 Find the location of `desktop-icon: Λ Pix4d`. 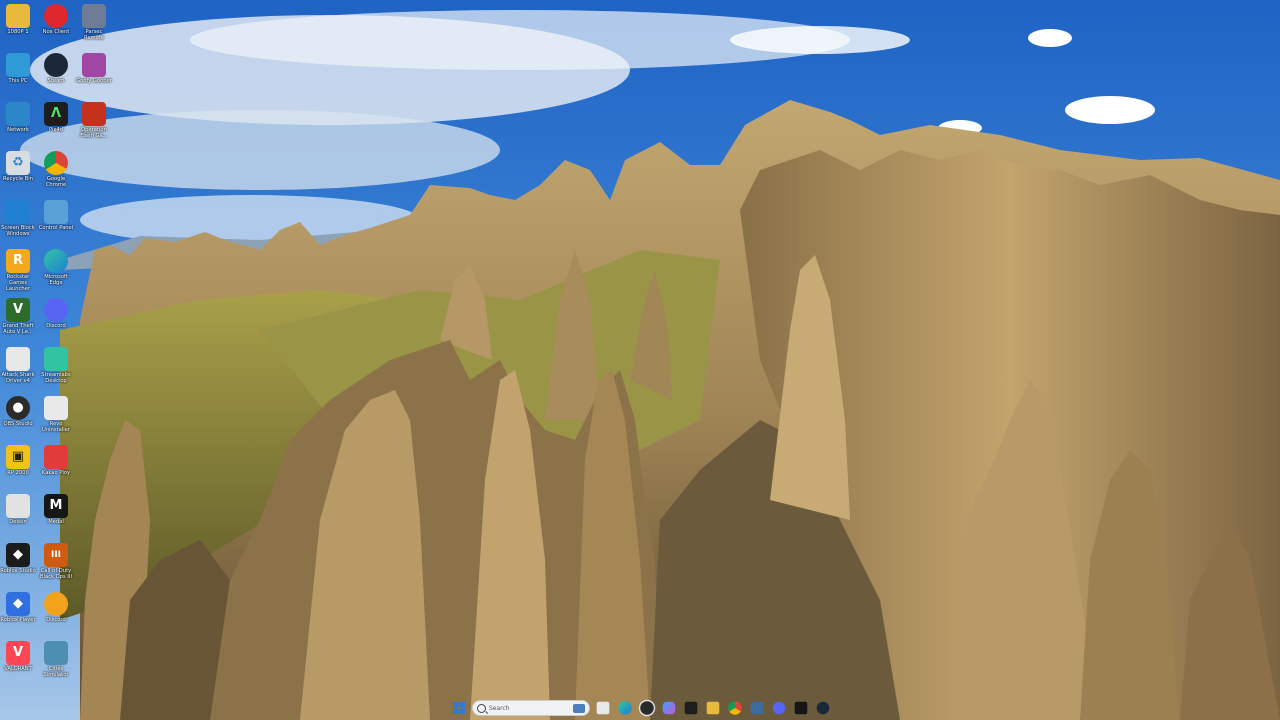

desktop-icon: Λ Pix4d is located at coordinates (56, 125).